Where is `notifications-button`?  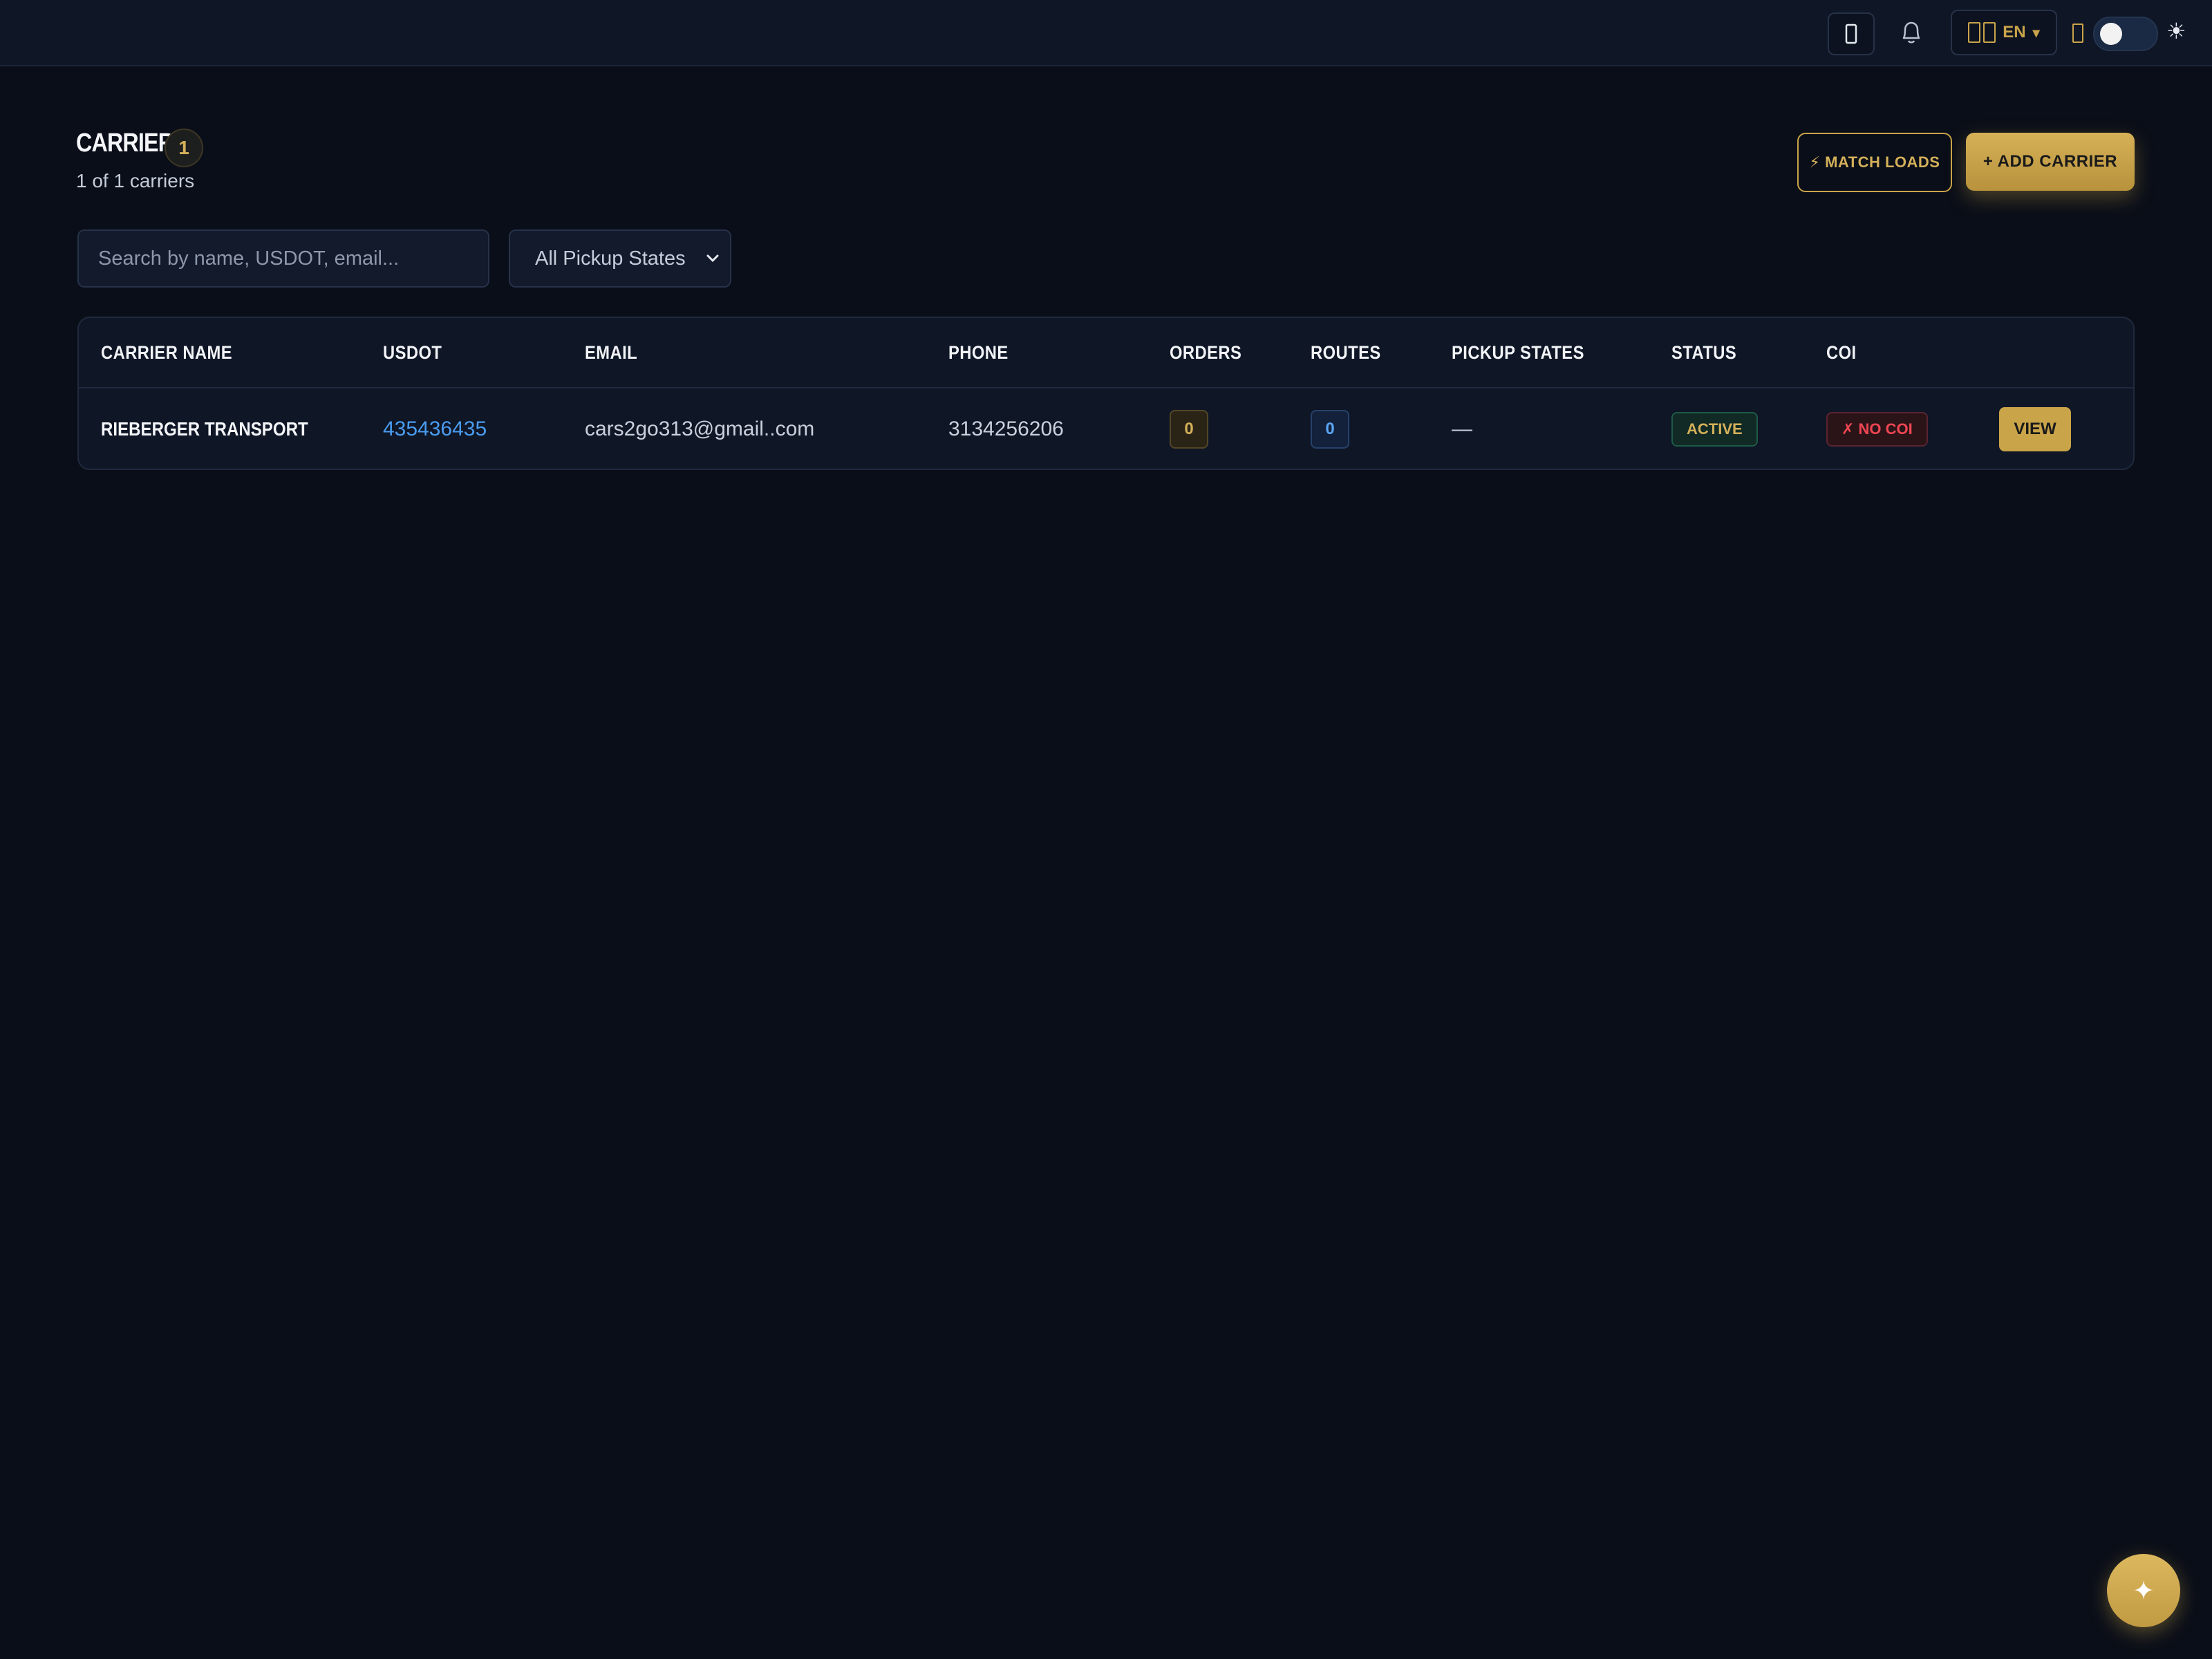 notifications-button is located at coordinates (1911, 32).